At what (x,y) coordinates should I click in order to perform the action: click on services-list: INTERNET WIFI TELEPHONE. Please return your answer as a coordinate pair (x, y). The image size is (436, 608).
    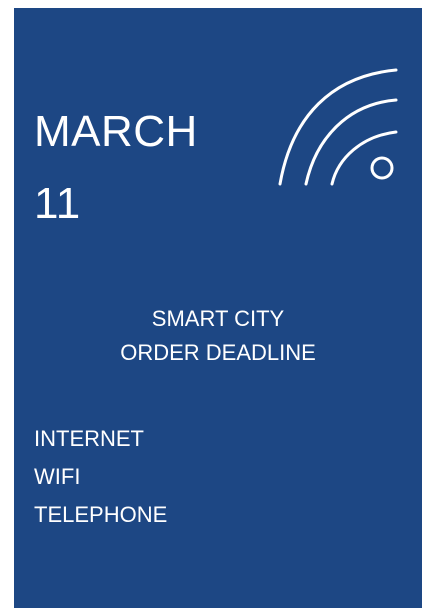
    Looking at the image, I should click on (100, 477).